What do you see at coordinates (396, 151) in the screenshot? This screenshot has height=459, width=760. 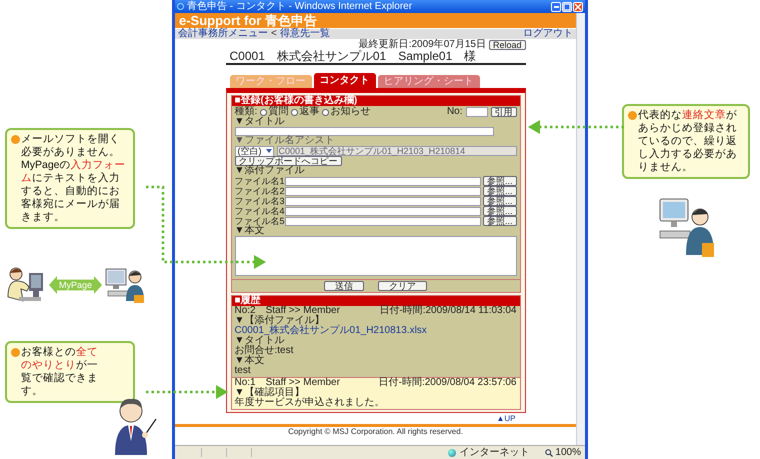 I see `assist-filename-field: C0001_株式会社サンプル01_H2103_H210814` at bounding box center [396, 151].